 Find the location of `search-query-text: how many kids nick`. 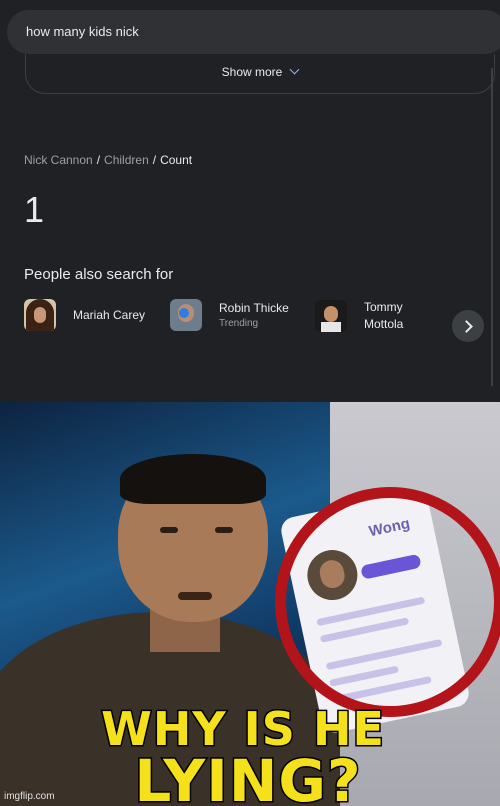

search-query-text: how many kids nick is located at coordinates (82, 31).